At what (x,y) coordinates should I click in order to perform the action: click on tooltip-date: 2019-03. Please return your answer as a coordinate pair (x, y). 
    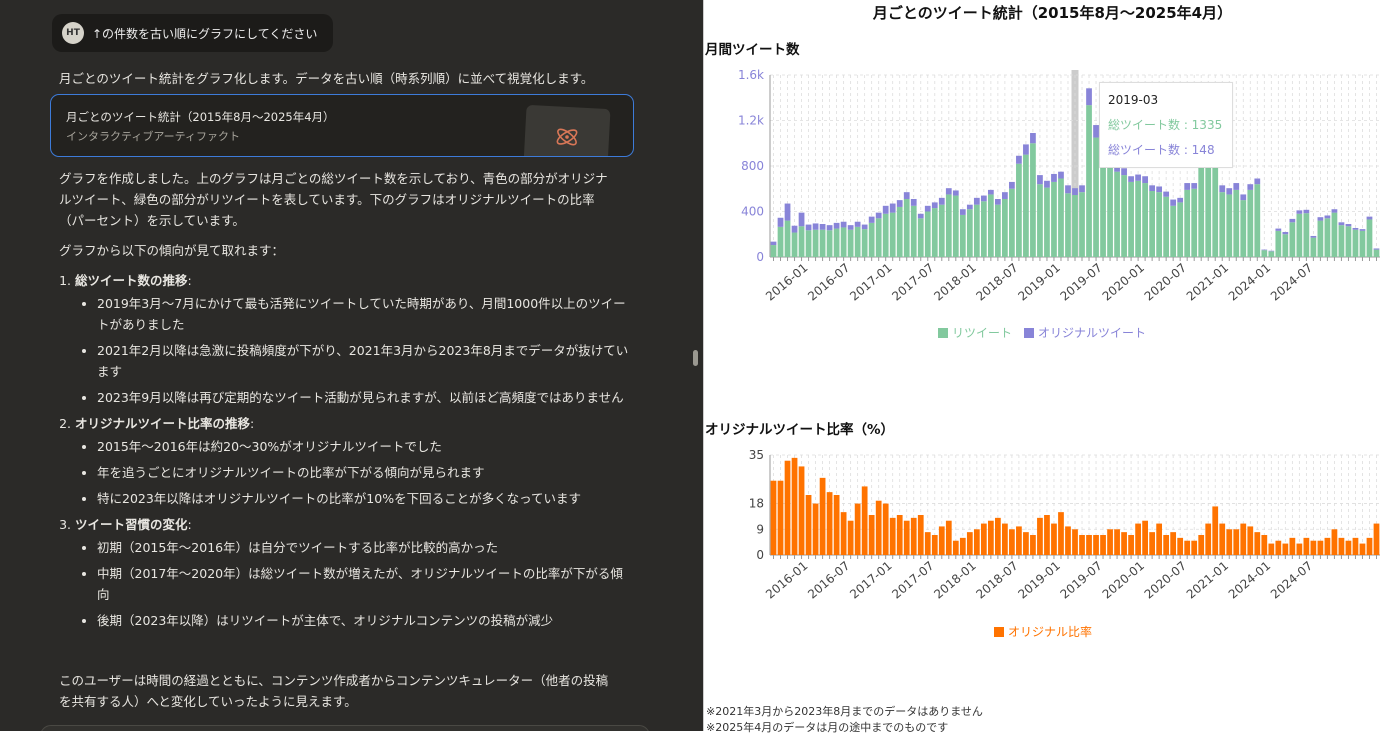
    Looking at the image, I should click on (1133, 100).